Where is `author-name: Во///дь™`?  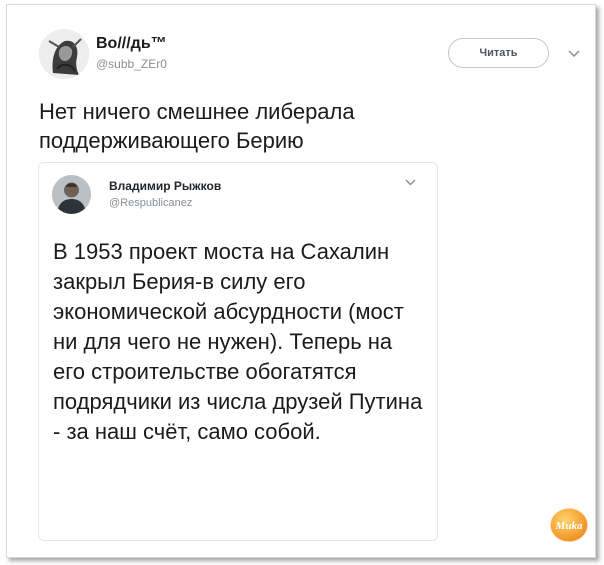
author-name: Во///дь™ is located at coordinates (131, 44).